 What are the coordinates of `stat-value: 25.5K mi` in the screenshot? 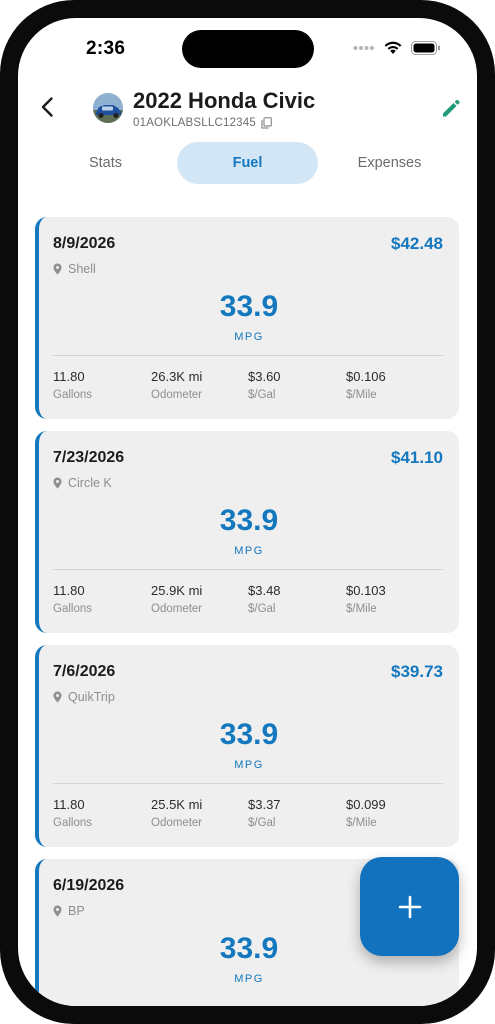 It's located at (177, 804).